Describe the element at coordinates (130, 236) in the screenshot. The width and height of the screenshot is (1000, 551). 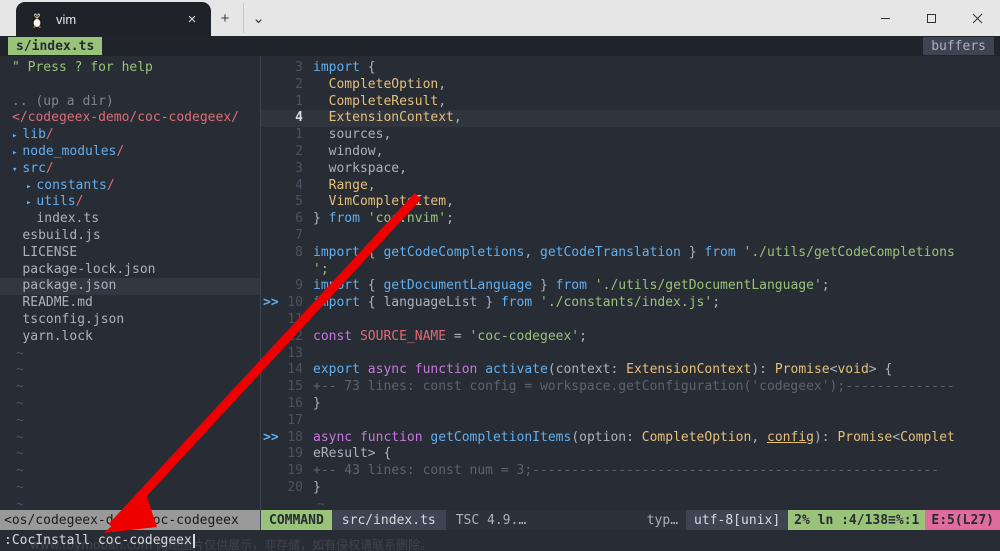
I see `explorer-item-esbuild-js: esbuild.js` at that location.